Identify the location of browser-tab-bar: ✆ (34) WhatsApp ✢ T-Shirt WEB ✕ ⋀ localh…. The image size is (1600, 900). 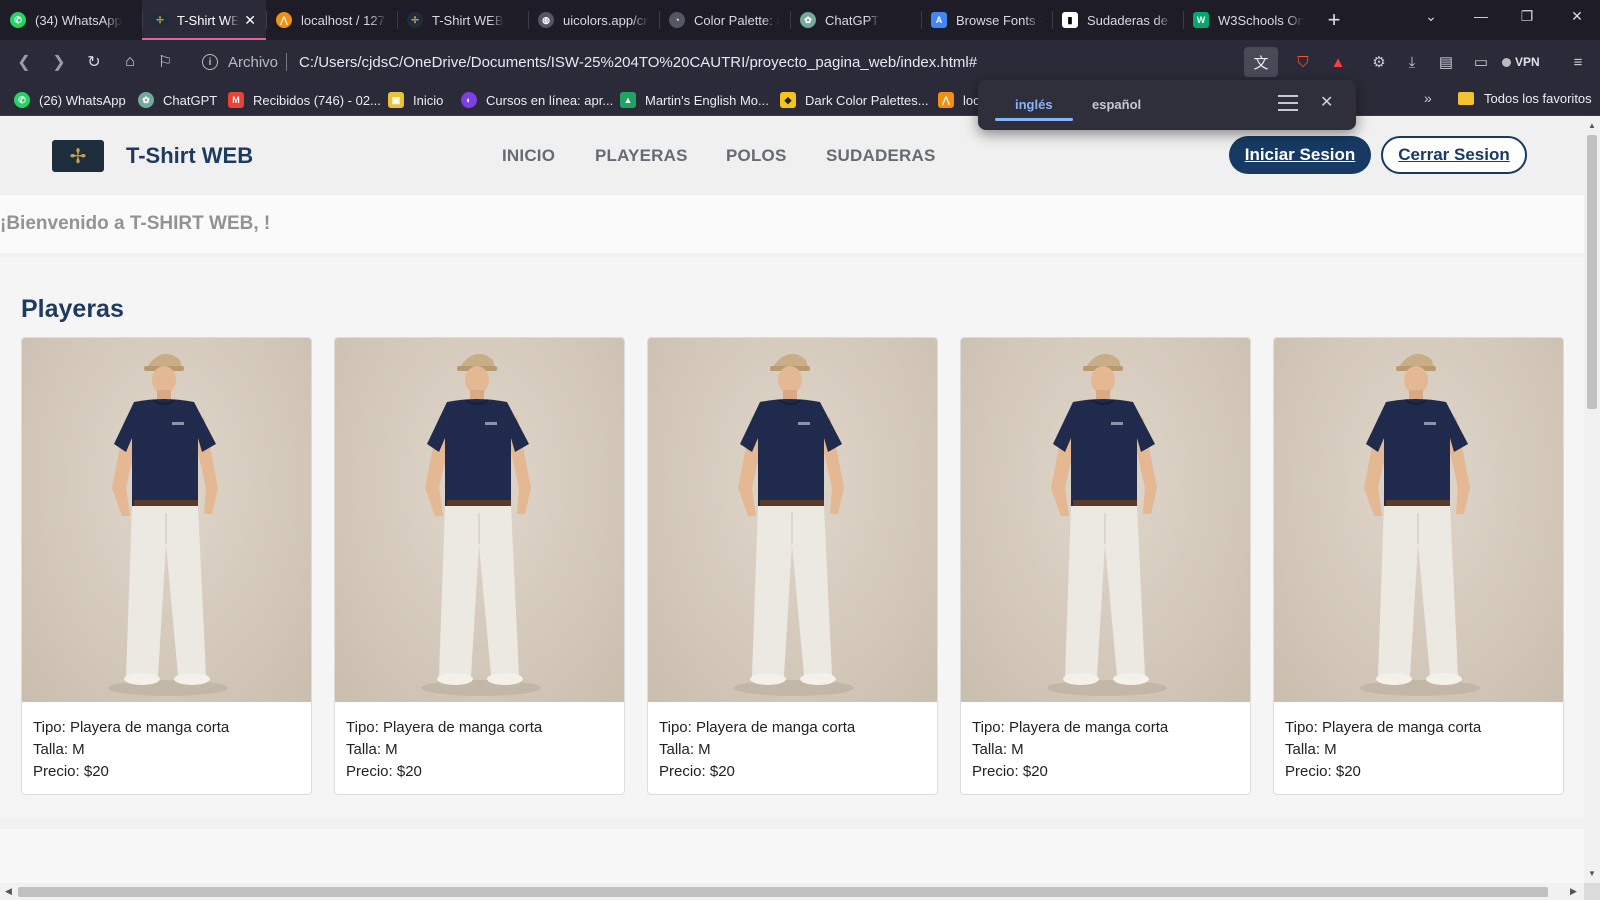
(800, 20).